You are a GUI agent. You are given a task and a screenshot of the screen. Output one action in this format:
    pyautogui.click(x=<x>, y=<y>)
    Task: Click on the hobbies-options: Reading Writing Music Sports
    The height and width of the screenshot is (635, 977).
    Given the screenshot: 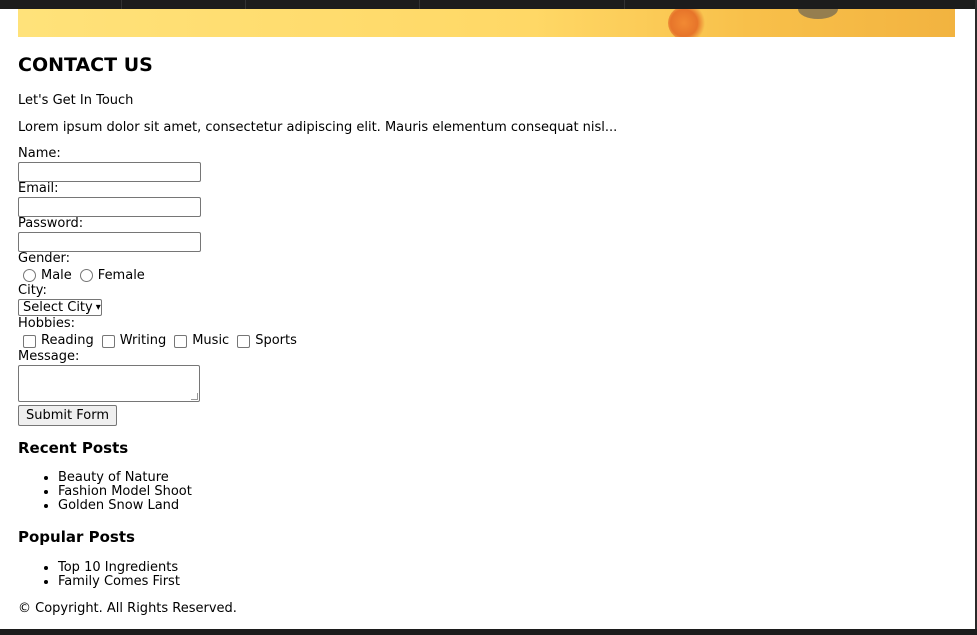 What is the action you would take?
    pyautogui.click(x=159, y=341)
    